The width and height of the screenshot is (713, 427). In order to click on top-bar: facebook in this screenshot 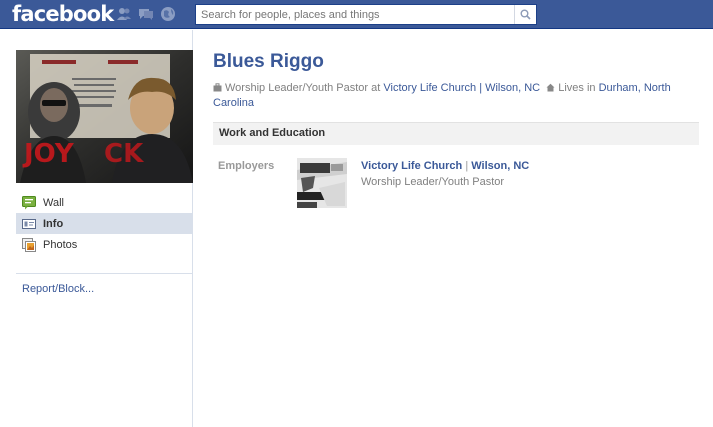, I will do `click(356, 14)`.